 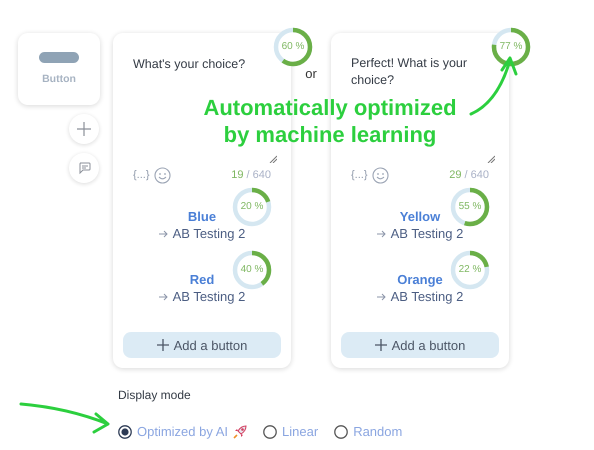 I want to click on question-text: What's your choice?, so click(x=189, y=64).